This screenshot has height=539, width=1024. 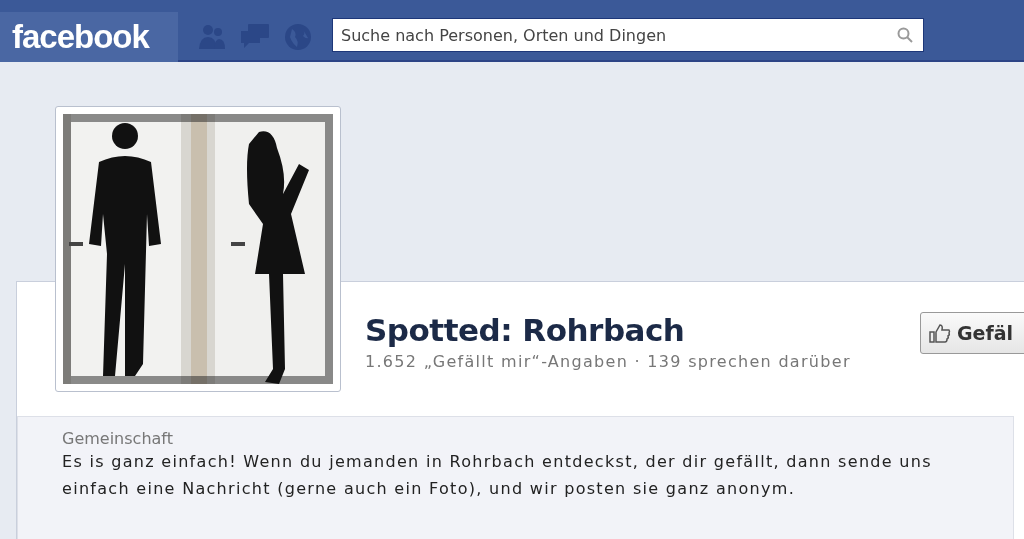 What do you see at coordinates (971, 333) in the screenshot?
I see `like-button: Gefäl` at bounding box center [971, 333].